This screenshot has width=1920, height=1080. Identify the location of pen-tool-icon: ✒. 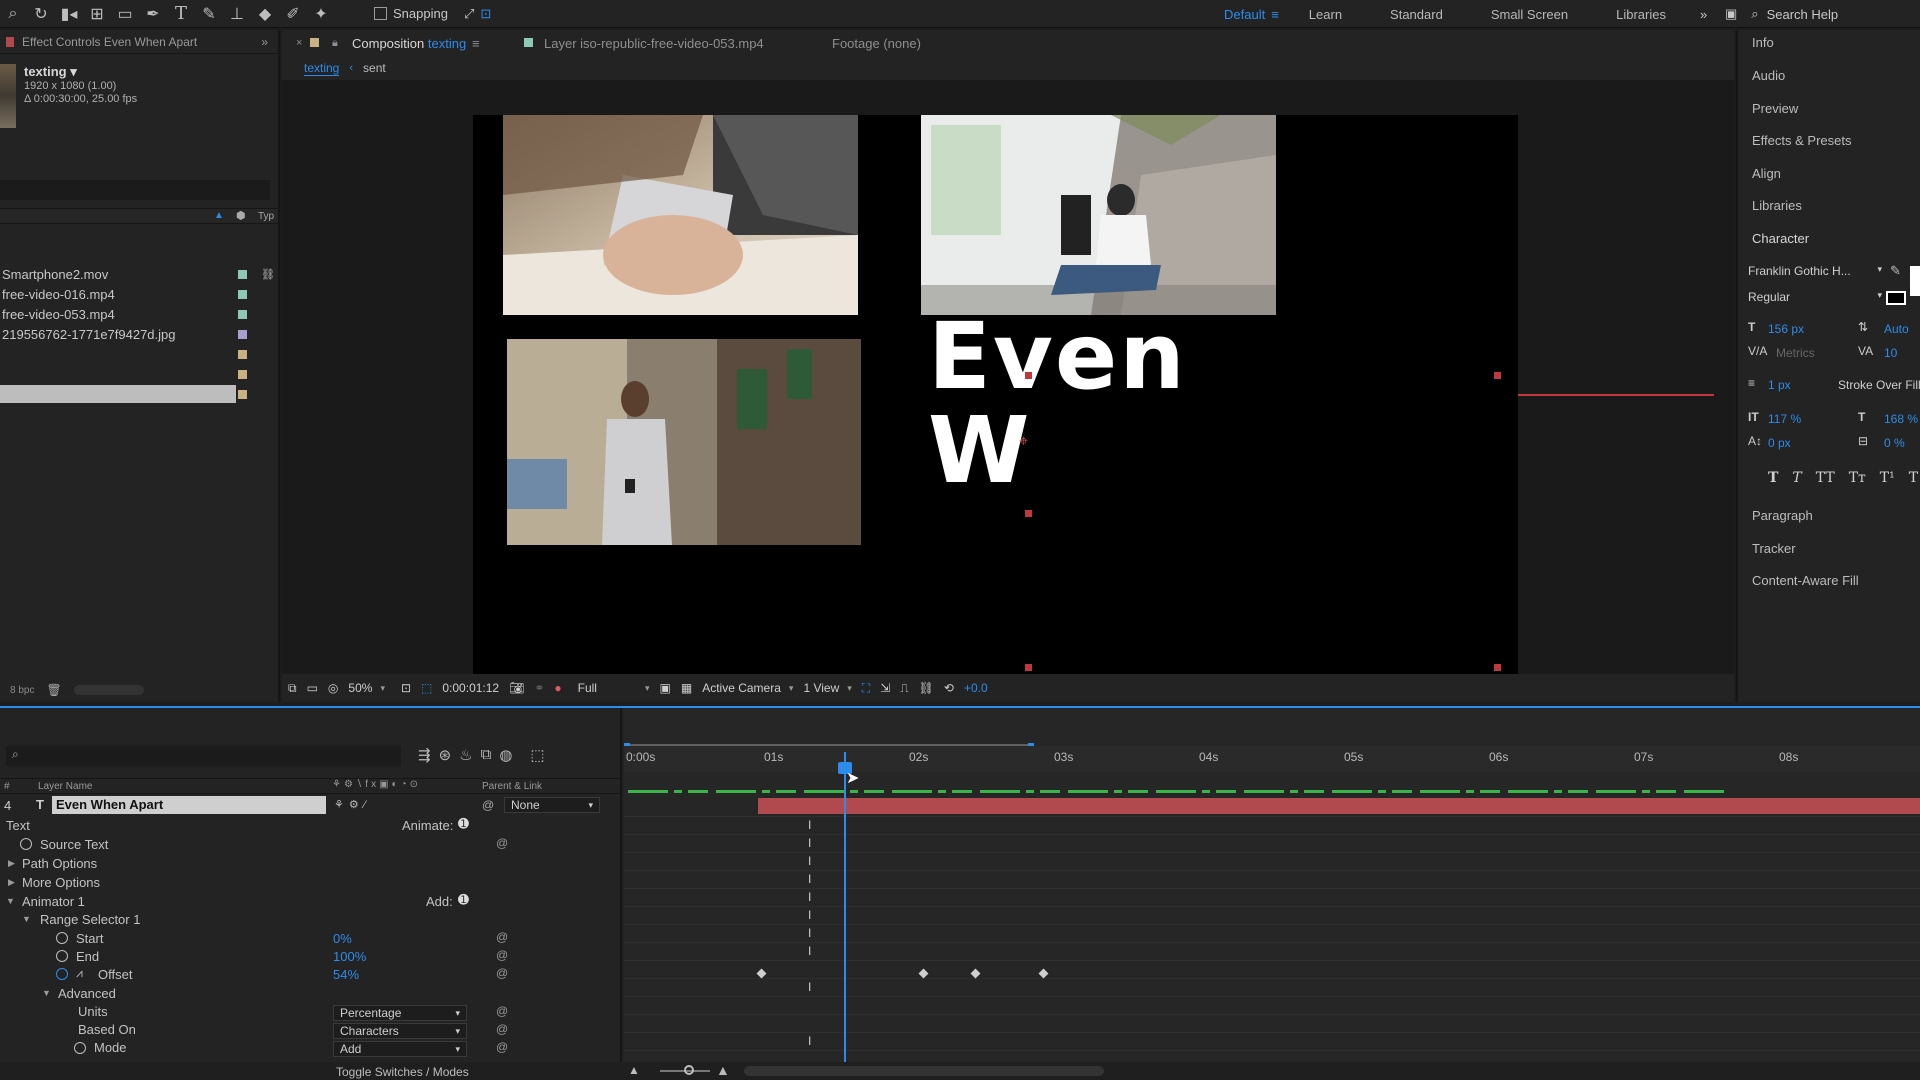
(153, 14).